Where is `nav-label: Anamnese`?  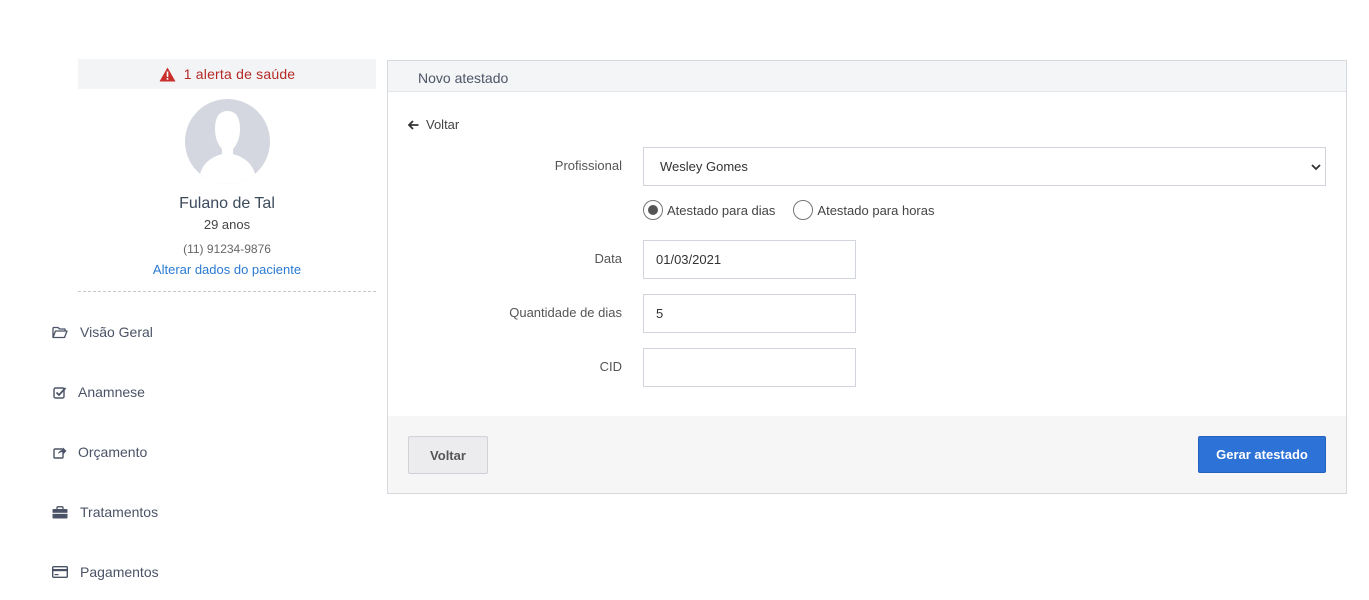 nav-label: Anamnese is located at coordinates (111, 392).